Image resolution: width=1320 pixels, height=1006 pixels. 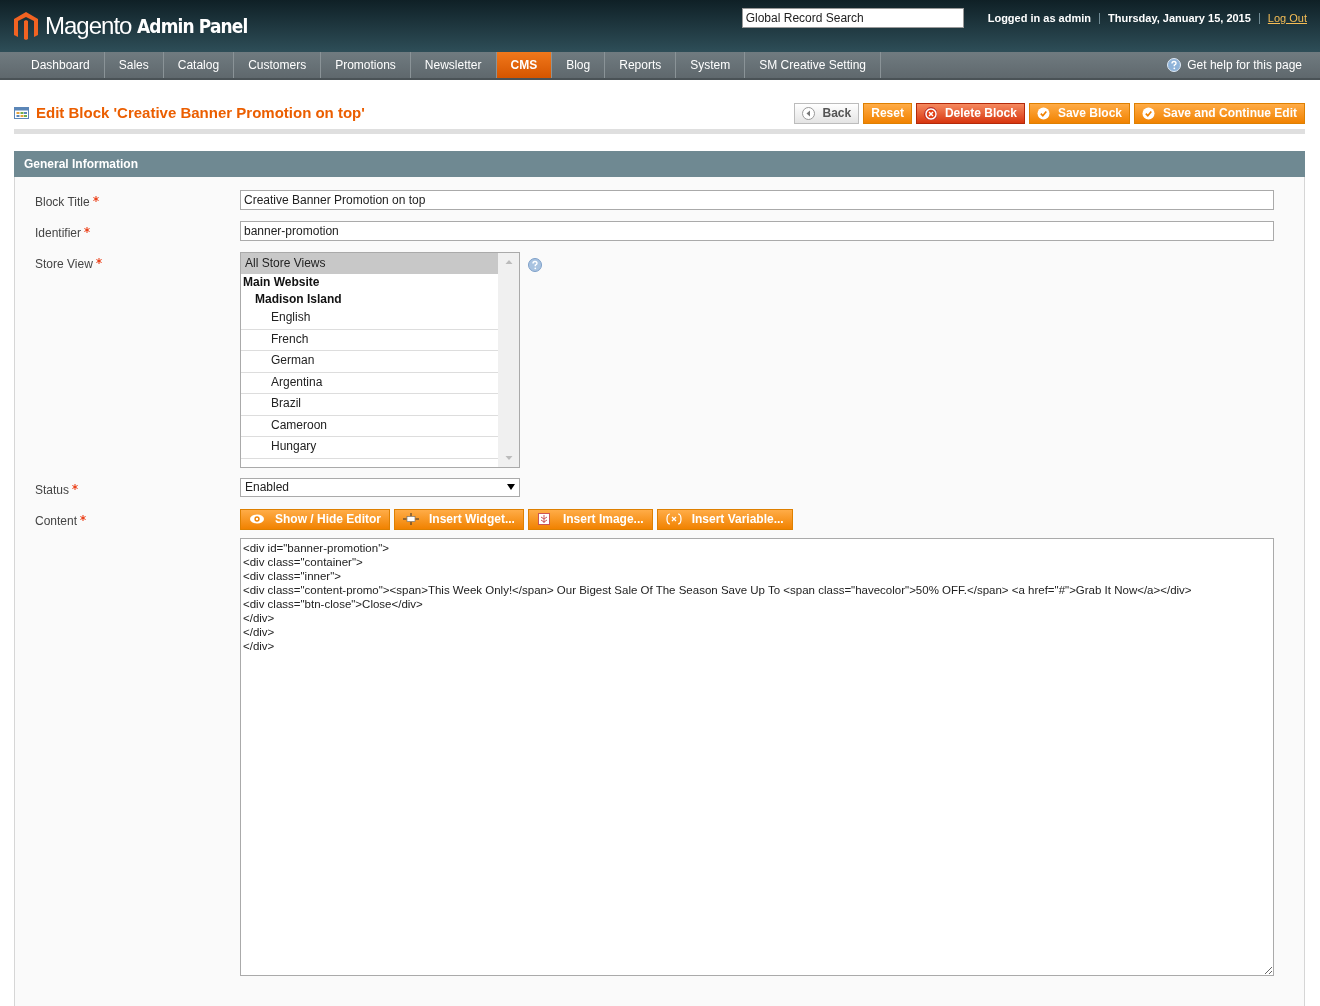 What do you see at coordinates (524, 65) in the screenshot?
I see `nav-tab: CMS` at bounding box center [524, 65].